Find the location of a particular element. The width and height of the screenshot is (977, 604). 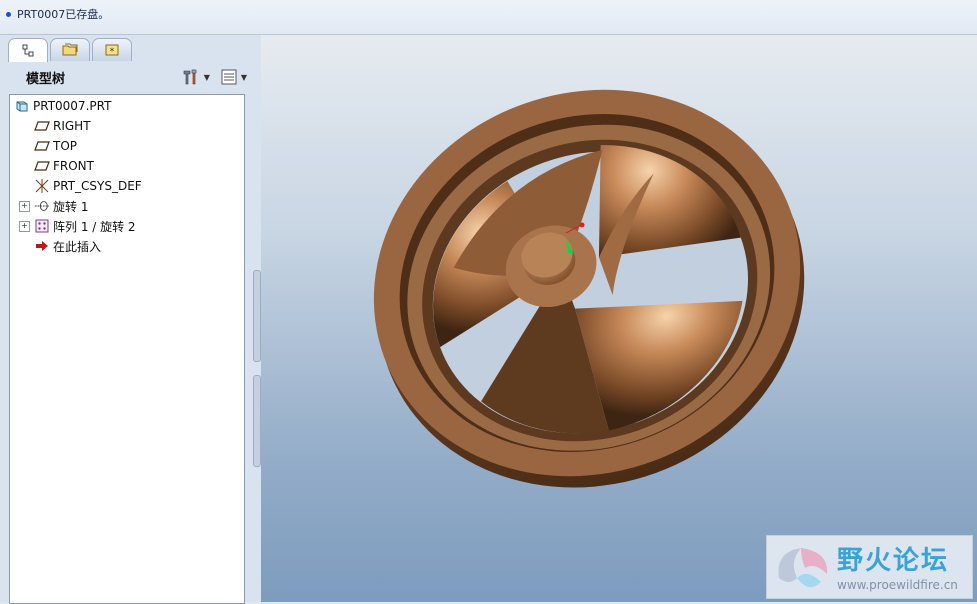

tree-item-label: RIGHT is located at coordinates (72, 126).